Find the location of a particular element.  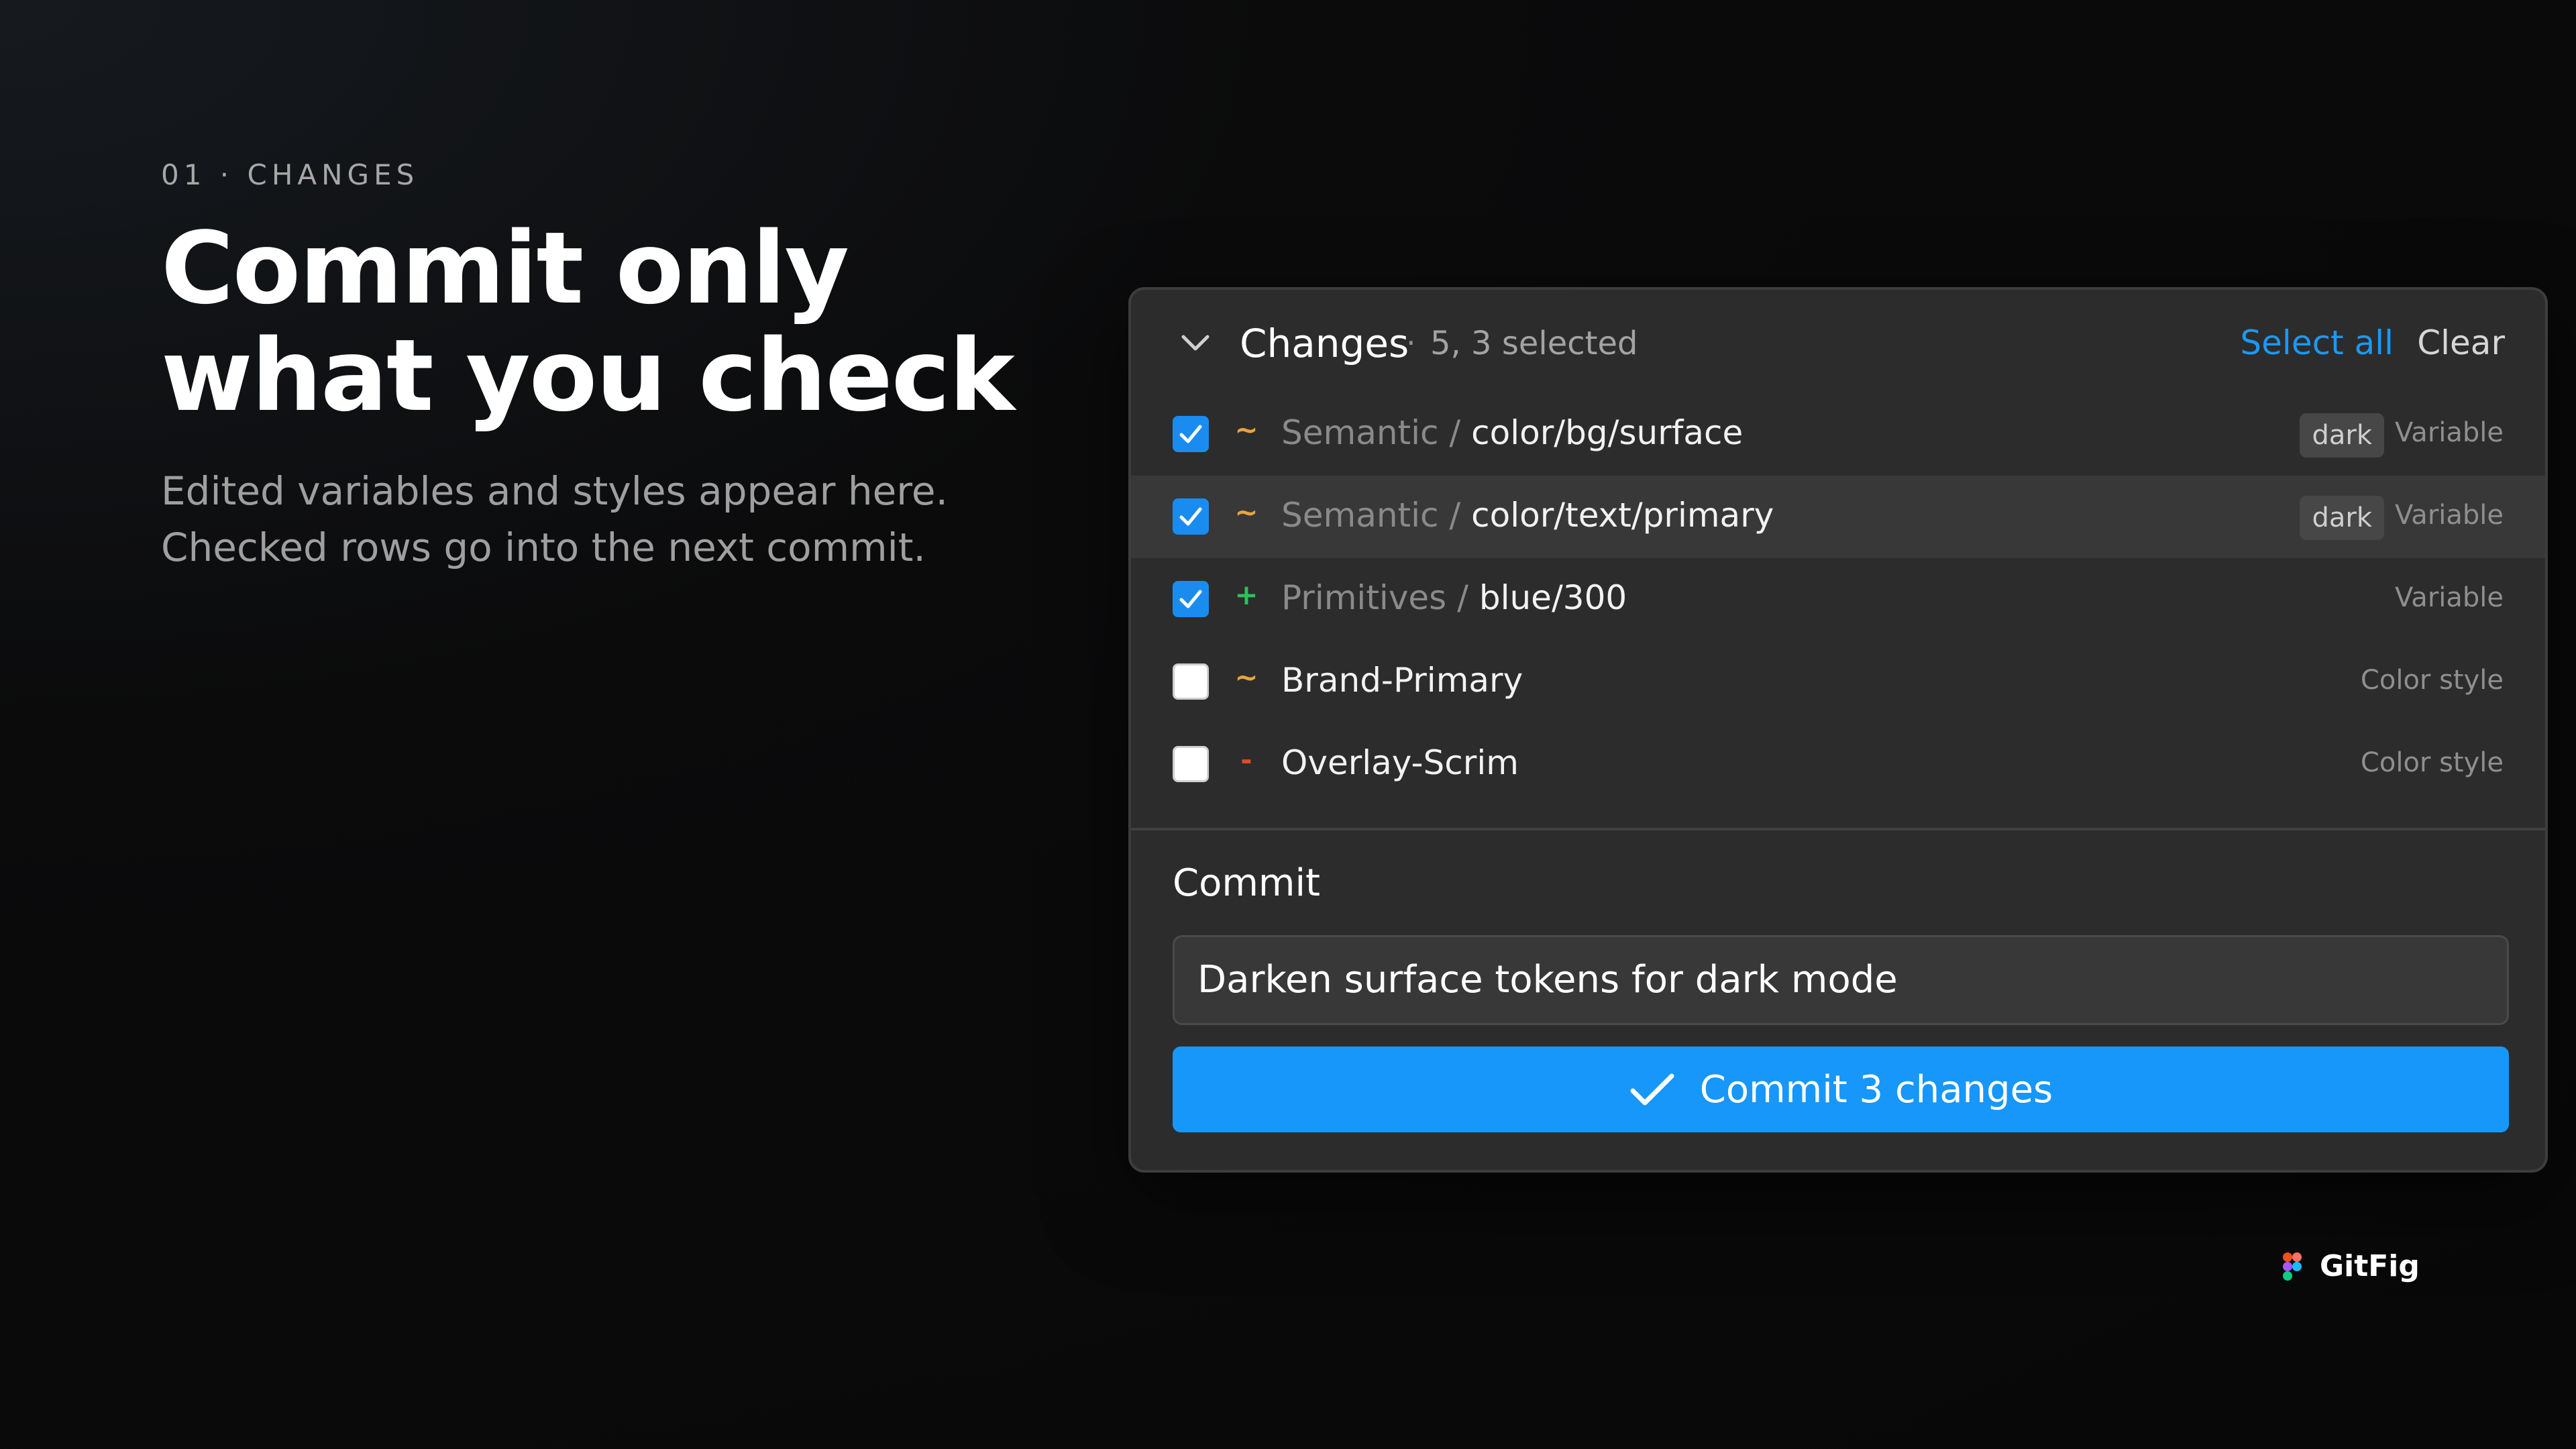

row-name: Overlay-Scrim is located at coordinates (1400, 762).